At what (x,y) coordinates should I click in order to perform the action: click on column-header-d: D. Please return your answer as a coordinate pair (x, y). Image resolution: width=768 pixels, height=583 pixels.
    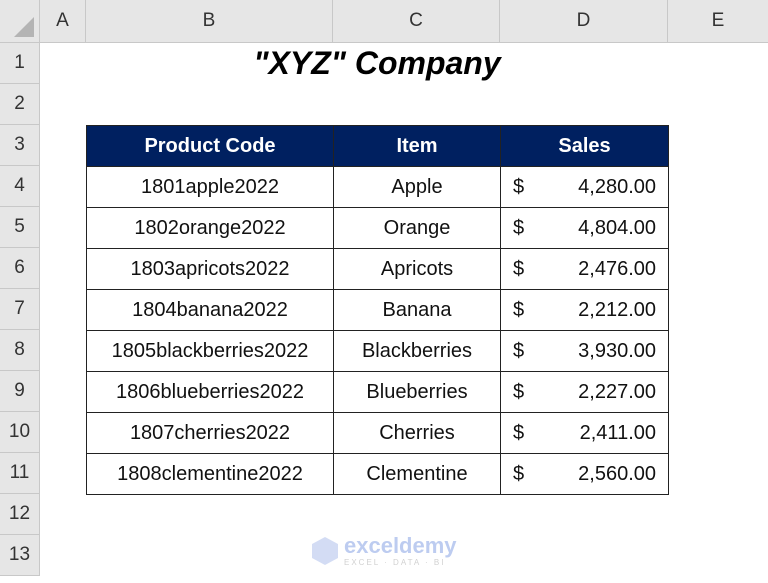
    Looking at the image, I should click on (584, 21).